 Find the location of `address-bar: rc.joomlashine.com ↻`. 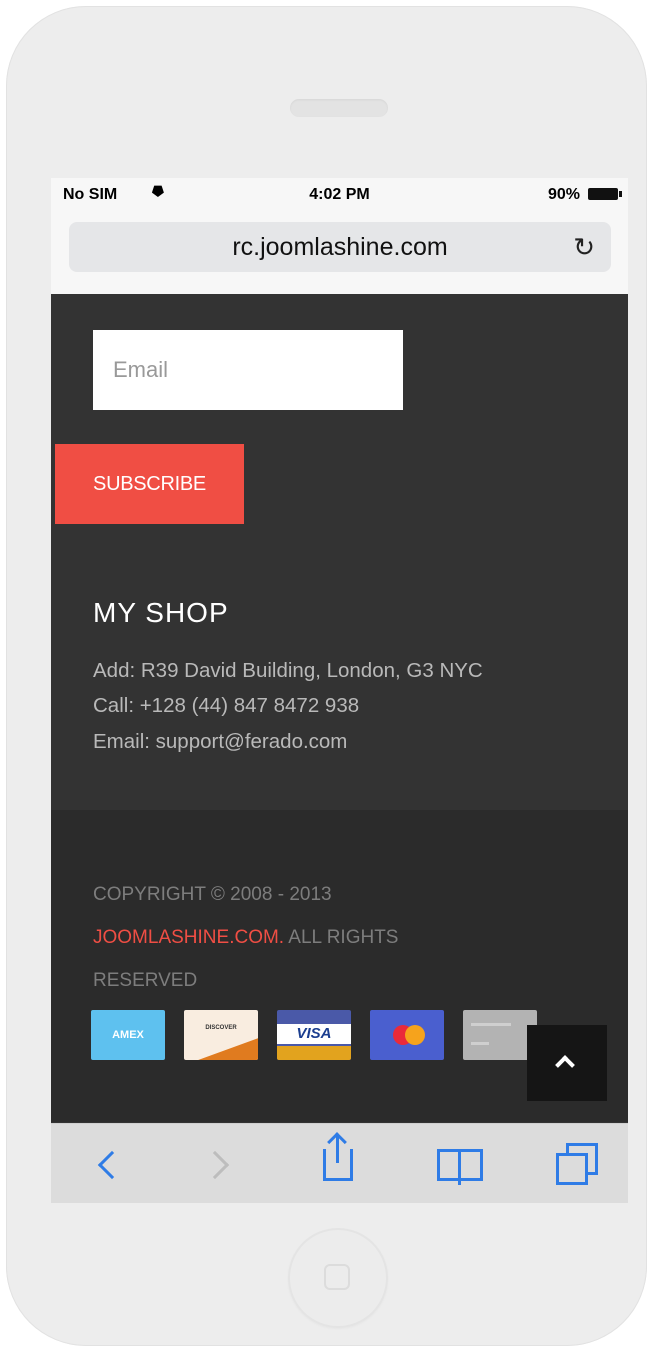

address-bar: rc.joomlashine.com ↻ is located at coordinates (340, 247).